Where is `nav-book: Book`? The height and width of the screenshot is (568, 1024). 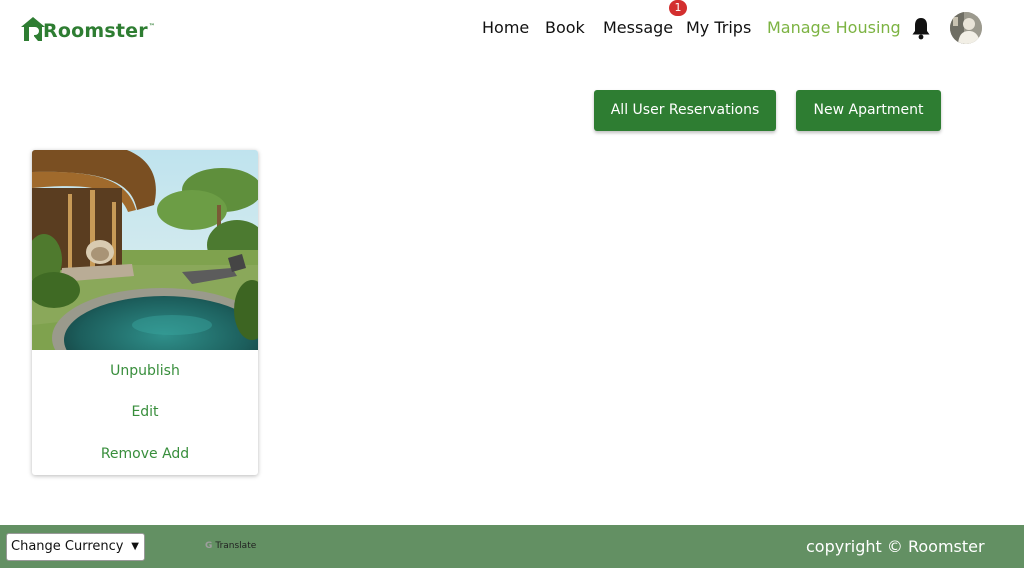 nav-book: Book is located at coordinates (565, 28).